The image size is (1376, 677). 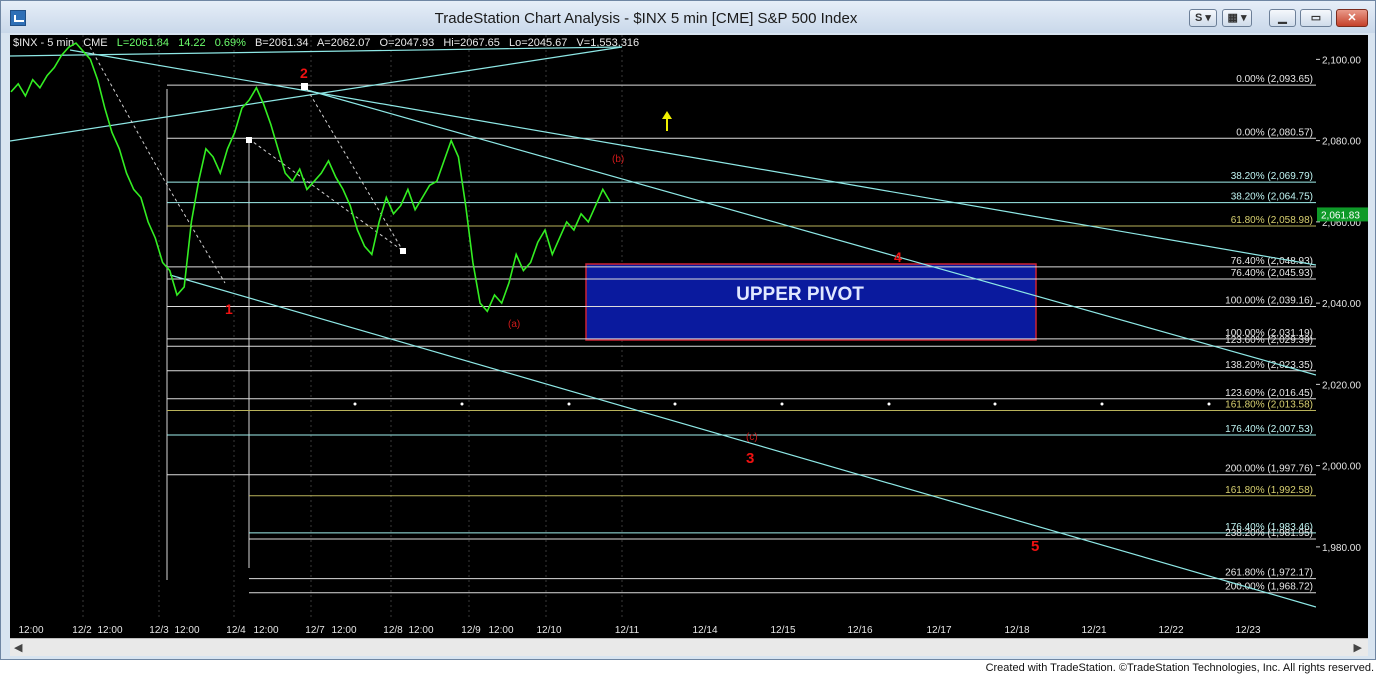 What do you see at coordinates (1341, 142) in the screenshot?
I see `y-tick-label: 2,080.00` at bounding box center [1341, 142].